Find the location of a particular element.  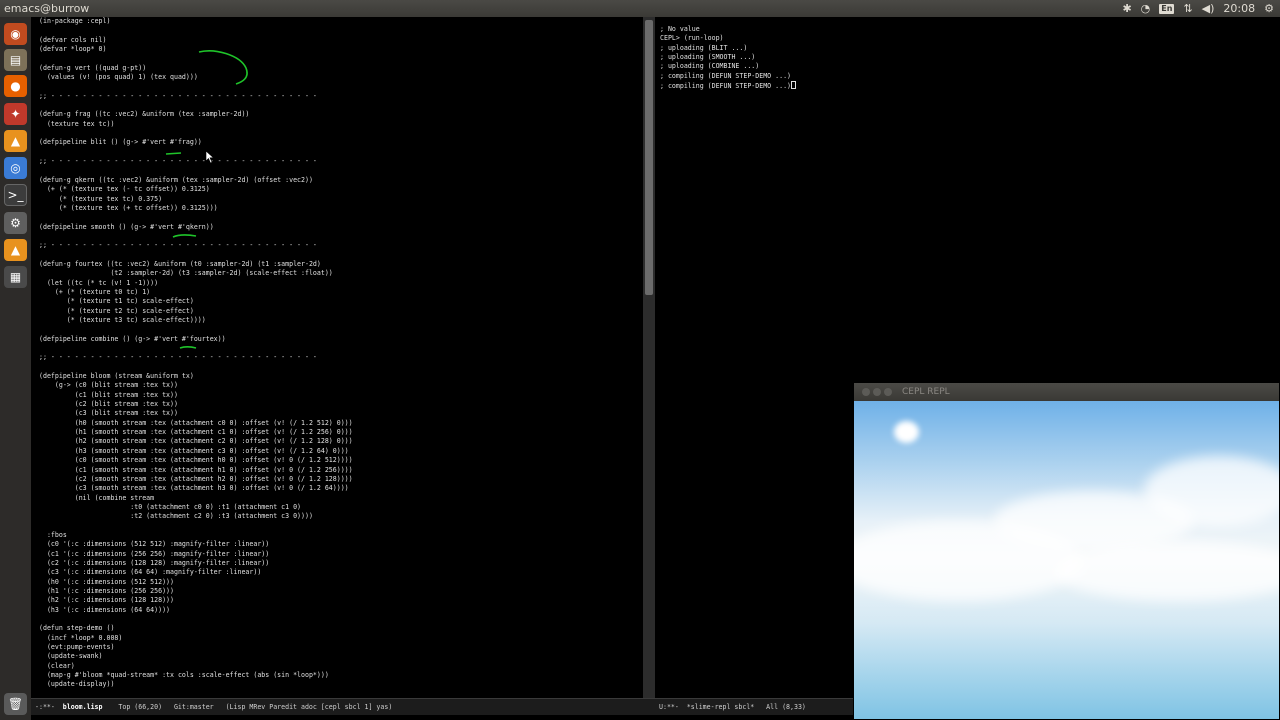

code-line: (g-> (c0 (blit stream :tex tx)) is located at coordinates (196, 385).